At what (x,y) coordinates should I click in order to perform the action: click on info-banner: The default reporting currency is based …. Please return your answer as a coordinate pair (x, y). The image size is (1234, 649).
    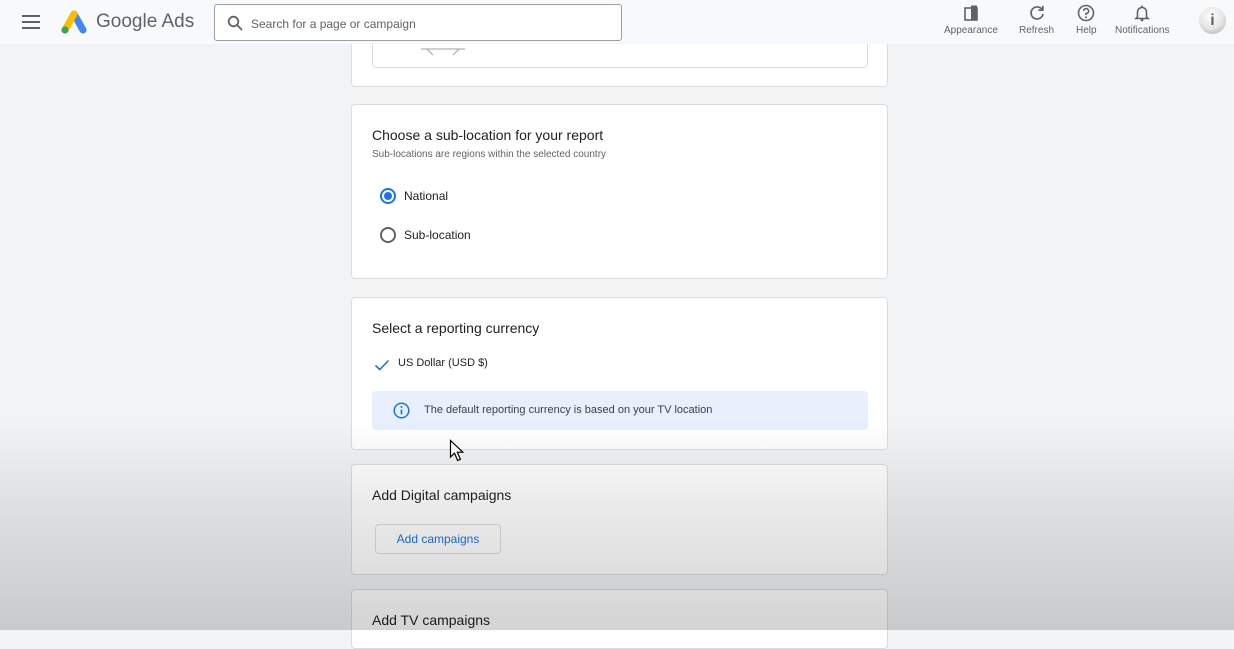
    Looking at the image, I should click on (620, 410).